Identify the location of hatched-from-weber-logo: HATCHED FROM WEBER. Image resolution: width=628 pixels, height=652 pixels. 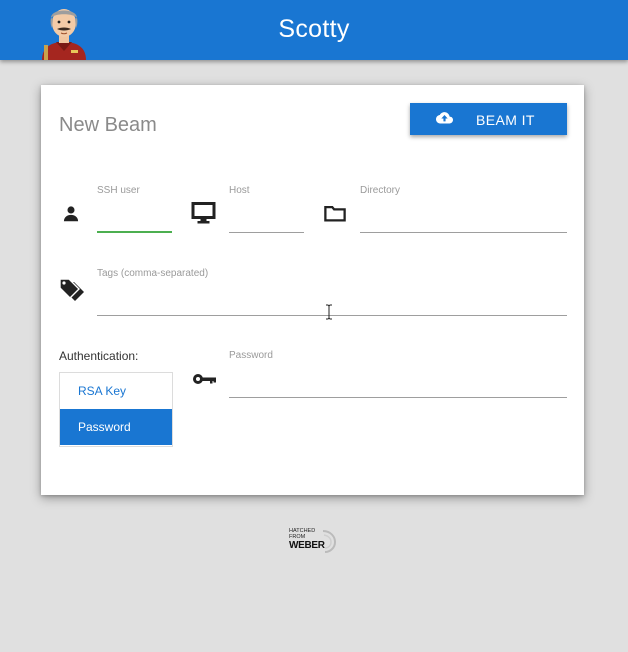
(313, 541).